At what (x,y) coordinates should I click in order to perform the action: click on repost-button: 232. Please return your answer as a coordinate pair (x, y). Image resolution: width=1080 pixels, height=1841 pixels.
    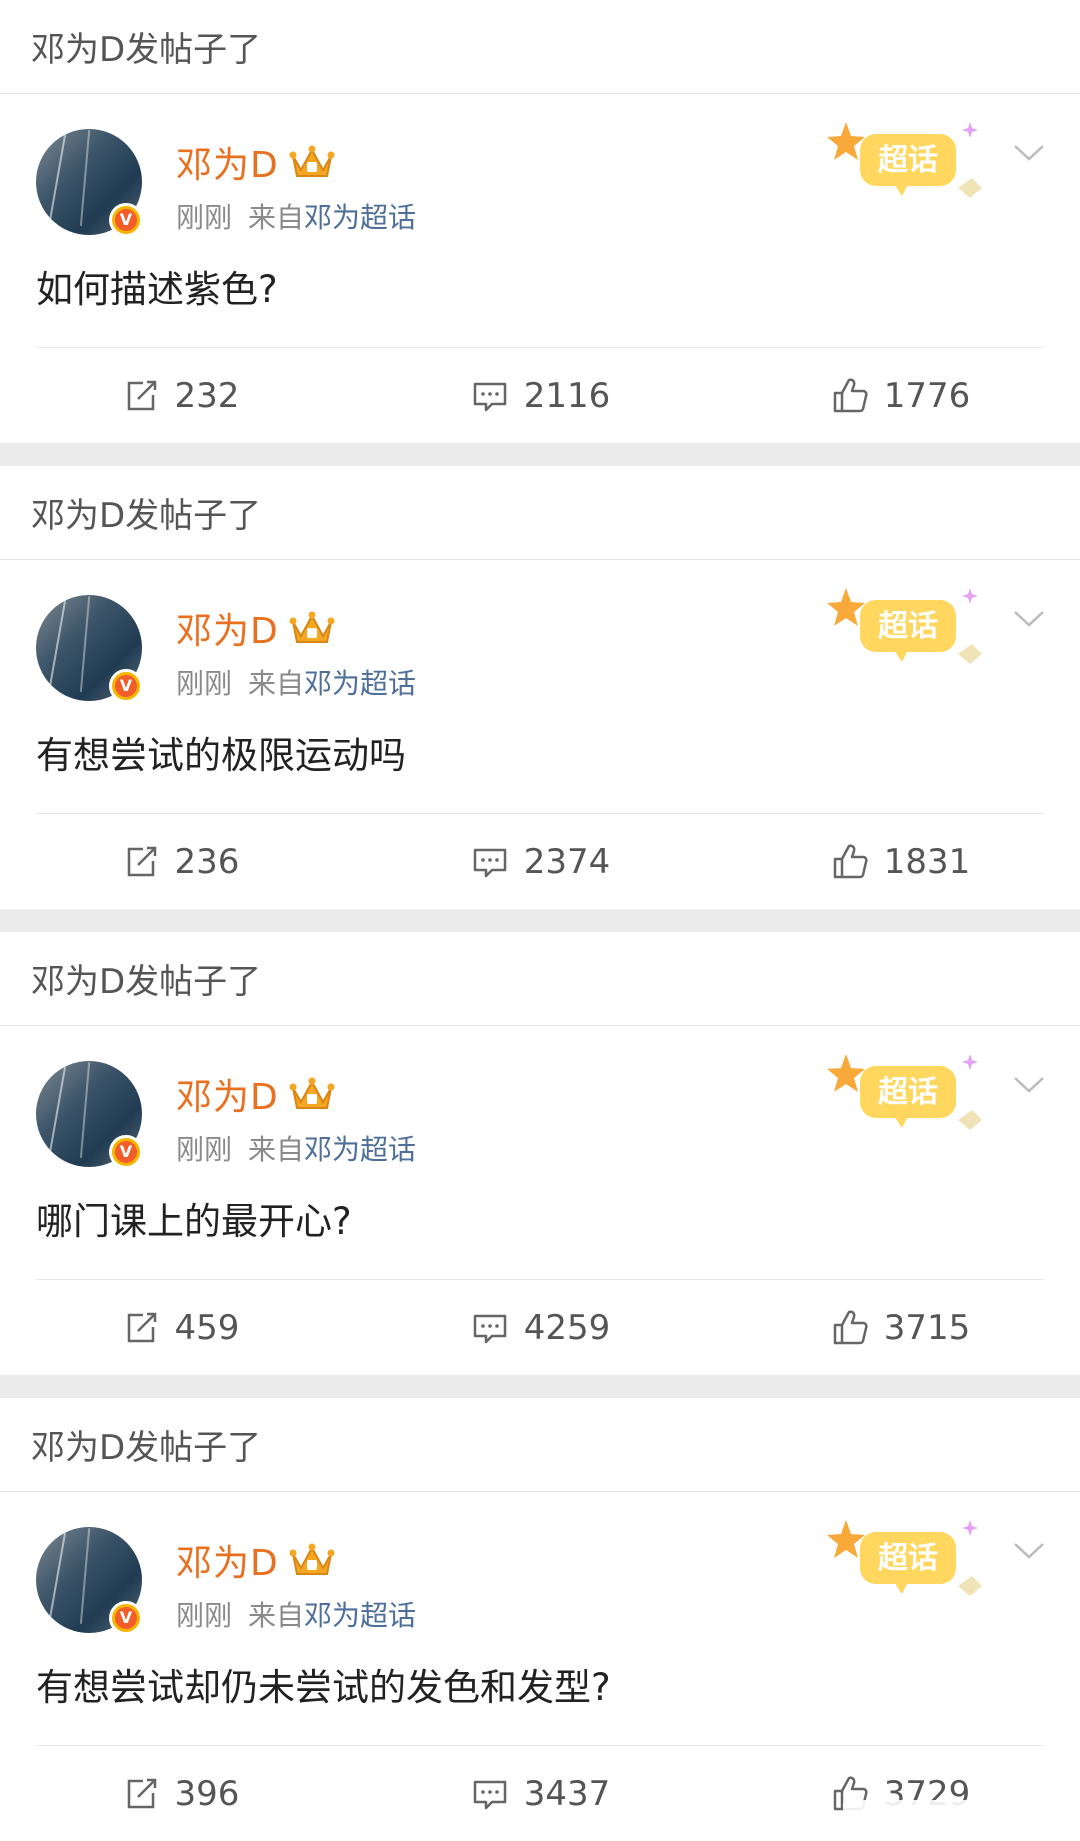
    Looking at the image, I should click on (180, 395).